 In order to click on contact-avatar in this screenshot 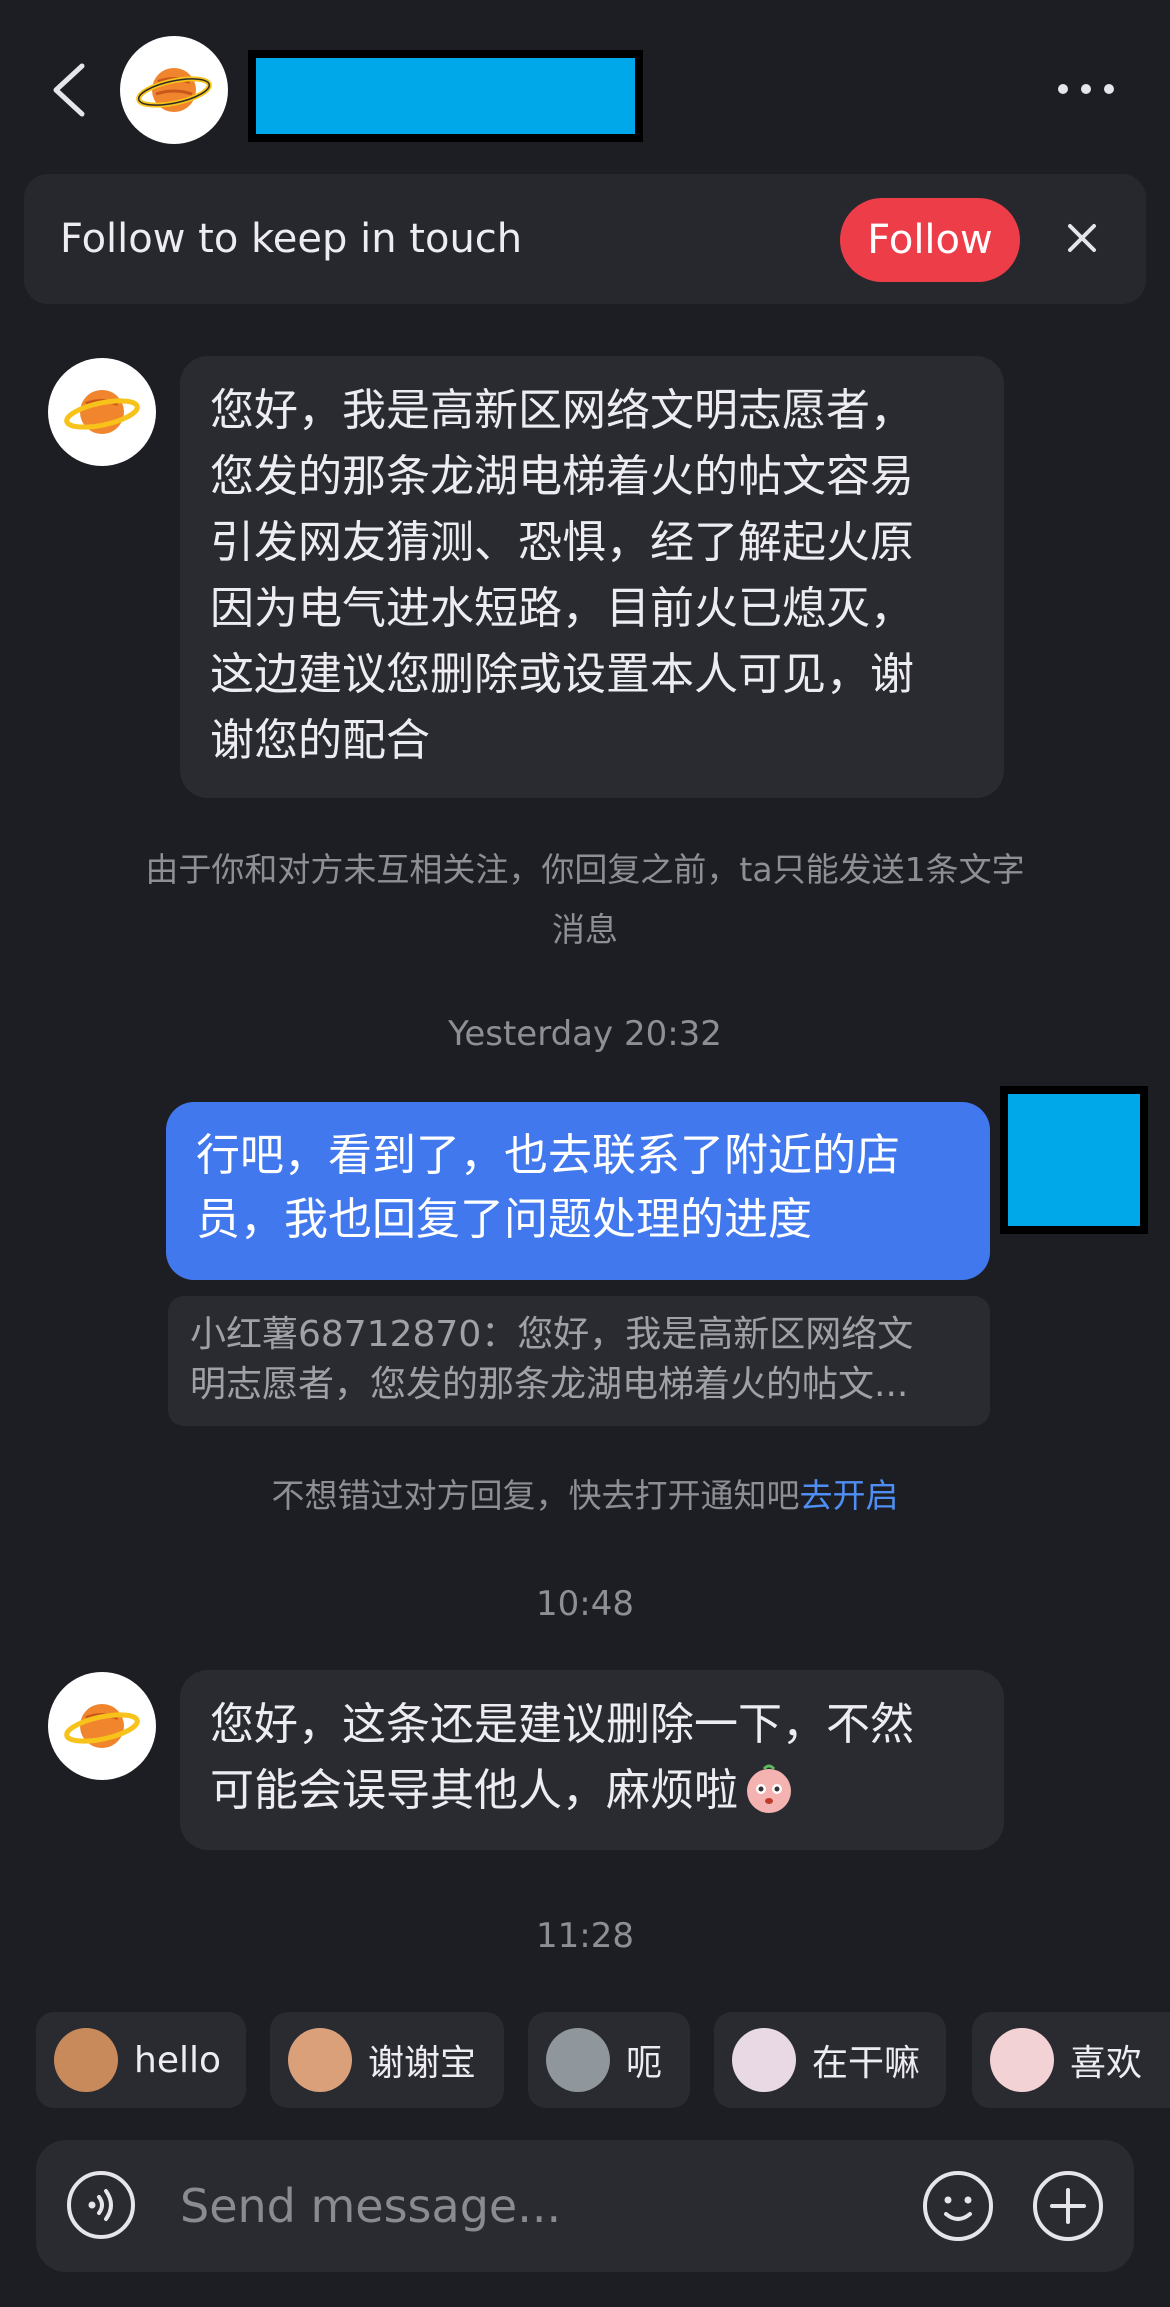, I will do `click(174, 90)`.